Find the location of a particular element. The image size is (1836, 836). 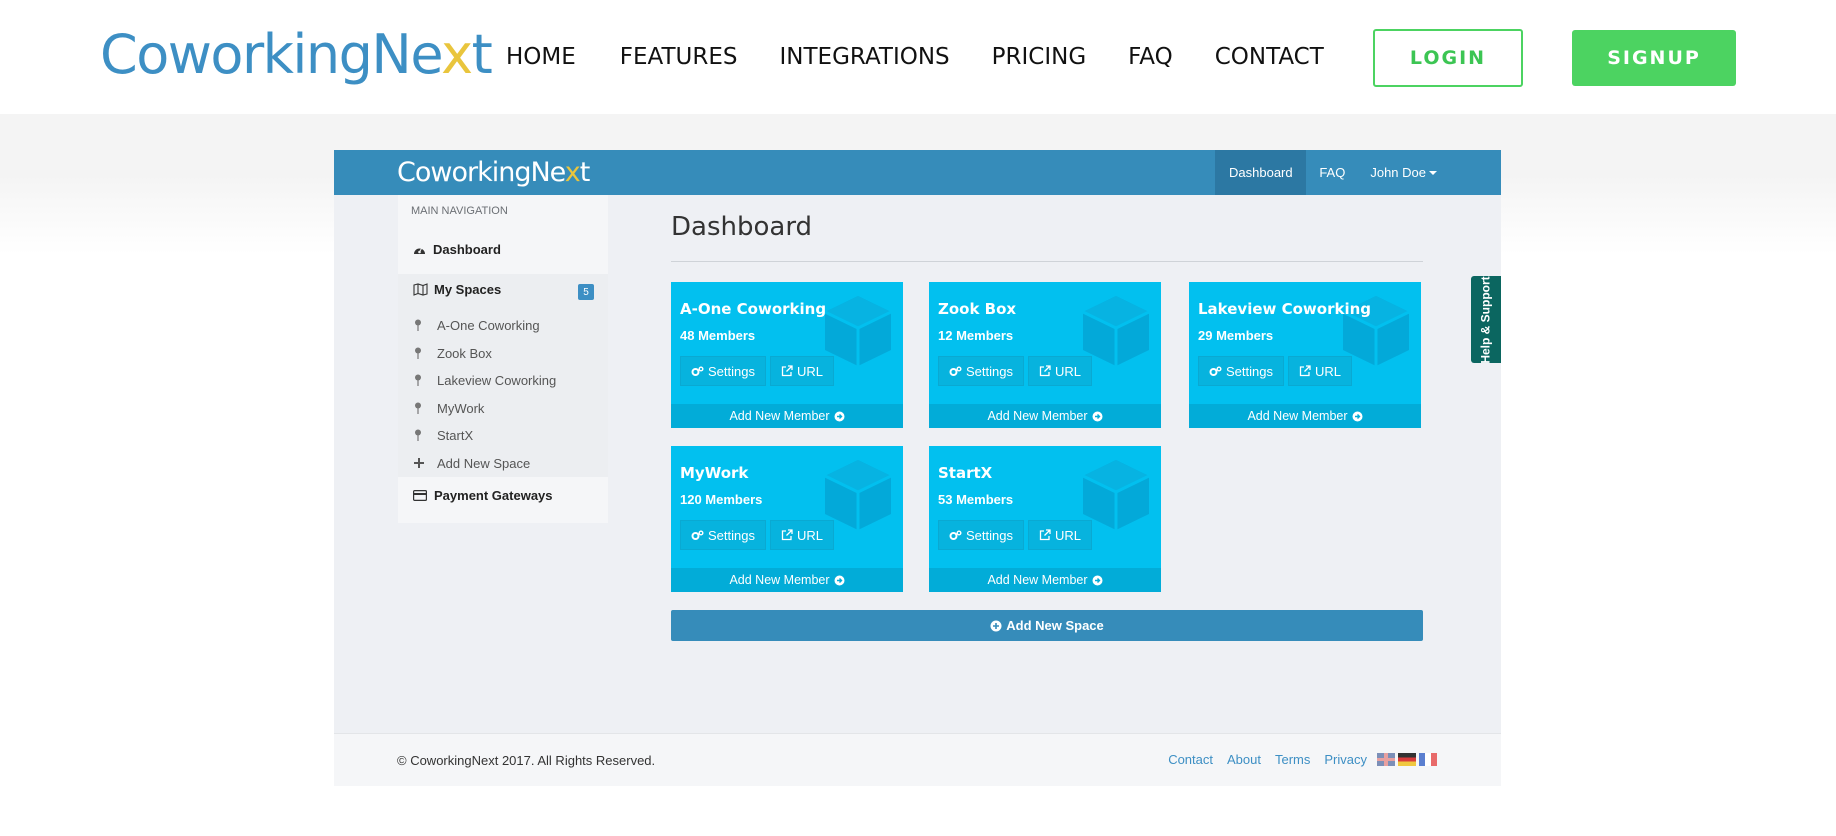

nav-integrations: INTEGRATIONS is located at coordinates (865, 57).